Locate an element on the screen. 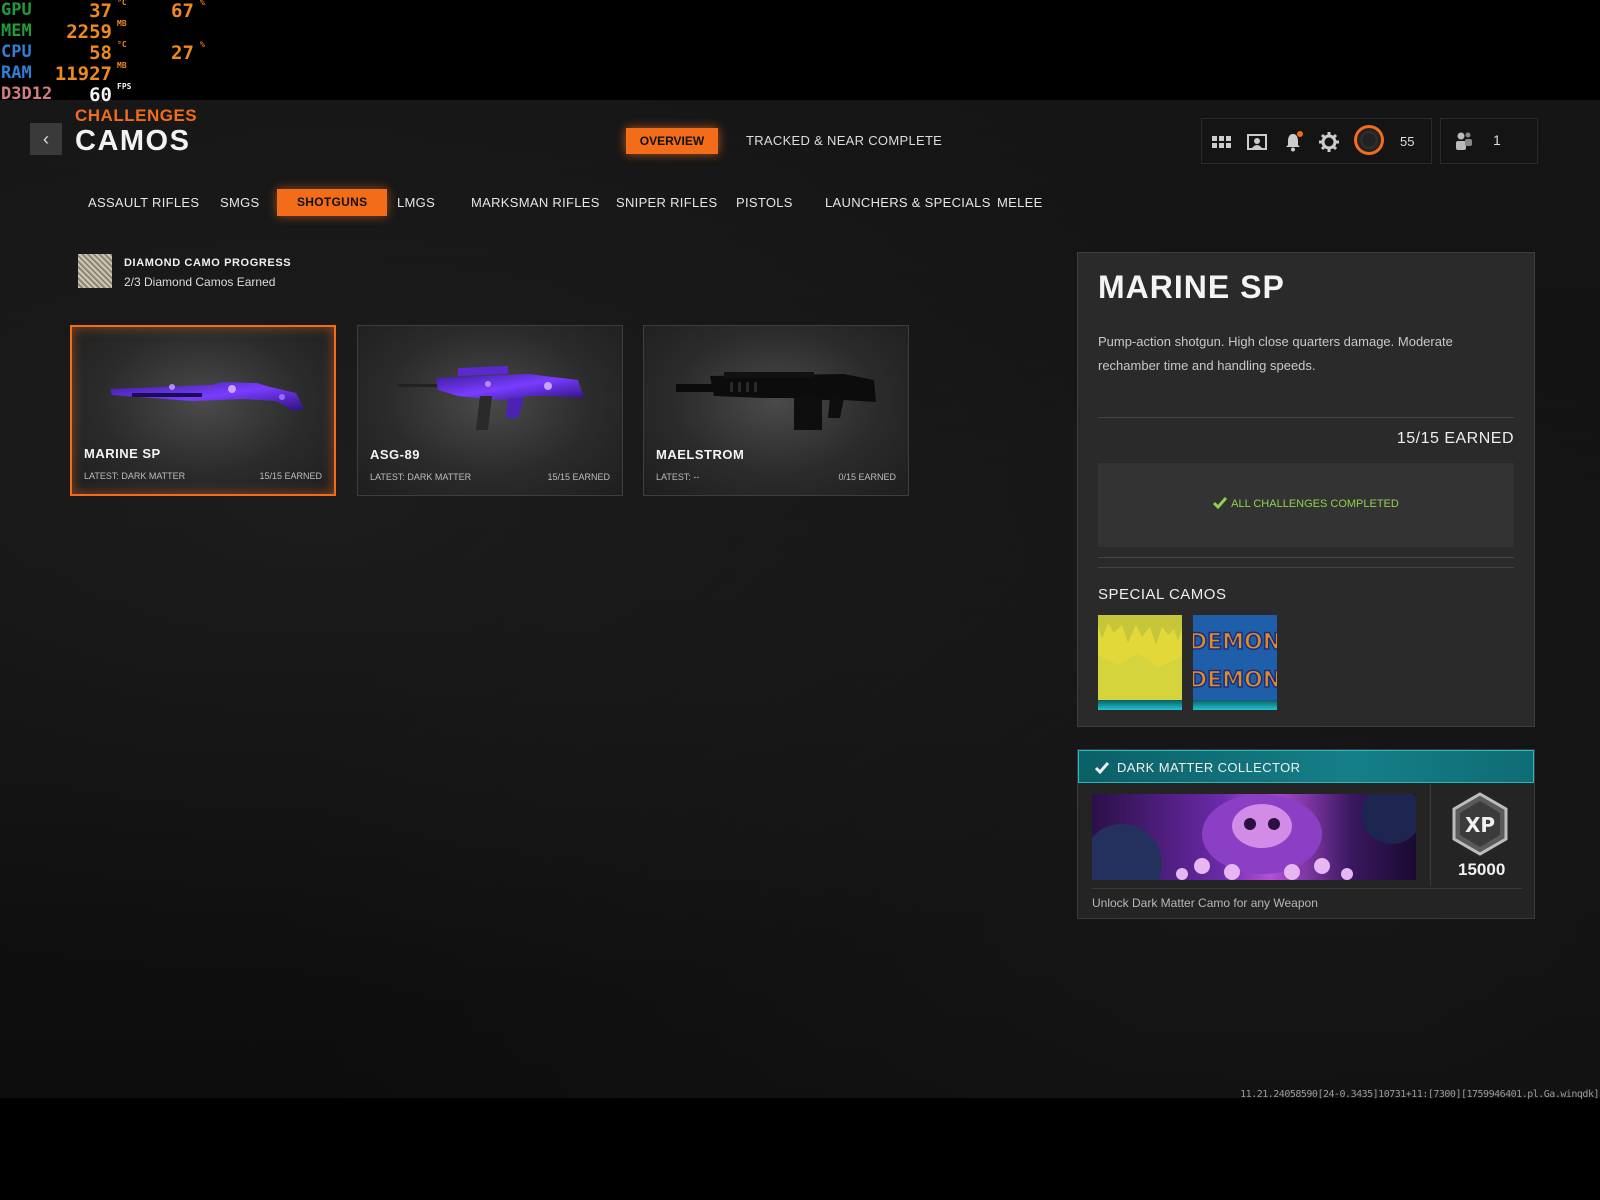 The image size is (1600, 1200). osd-cpu-load-unit: % is located at coordinates (202, 44).